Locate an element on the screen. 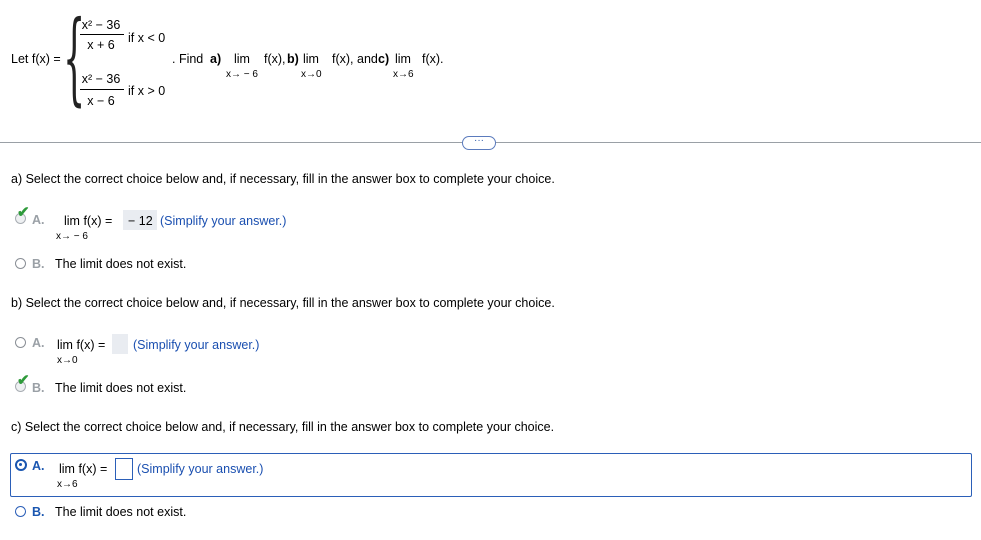 Image resolution: width=981 pixels, height=540 pixels. lim-b-subscript: x→0 is located at coordinates (311, 74).